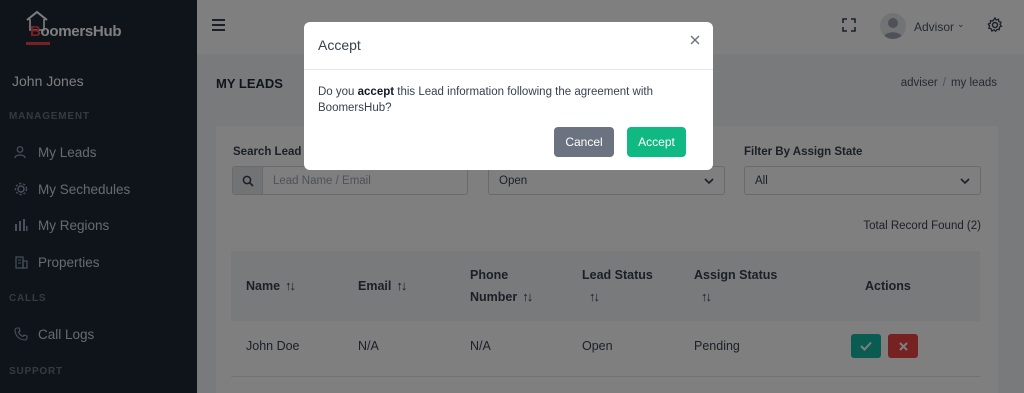 The height and width of the screenshot is (393, 1024). What do you see at coordinates (656, 142) in the screenshot?
I see `accept-button: Accept` at bounding box center [656, 142].